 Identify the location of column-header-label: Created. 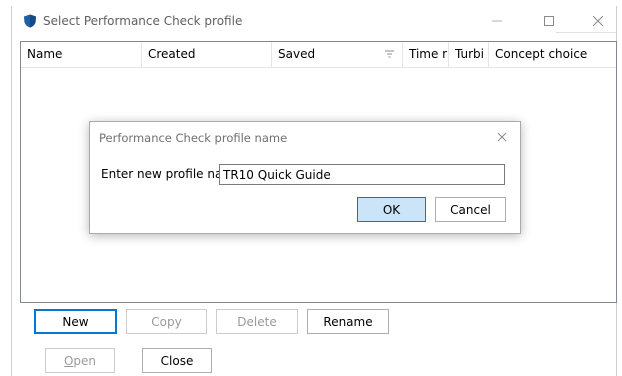
(172, 54).